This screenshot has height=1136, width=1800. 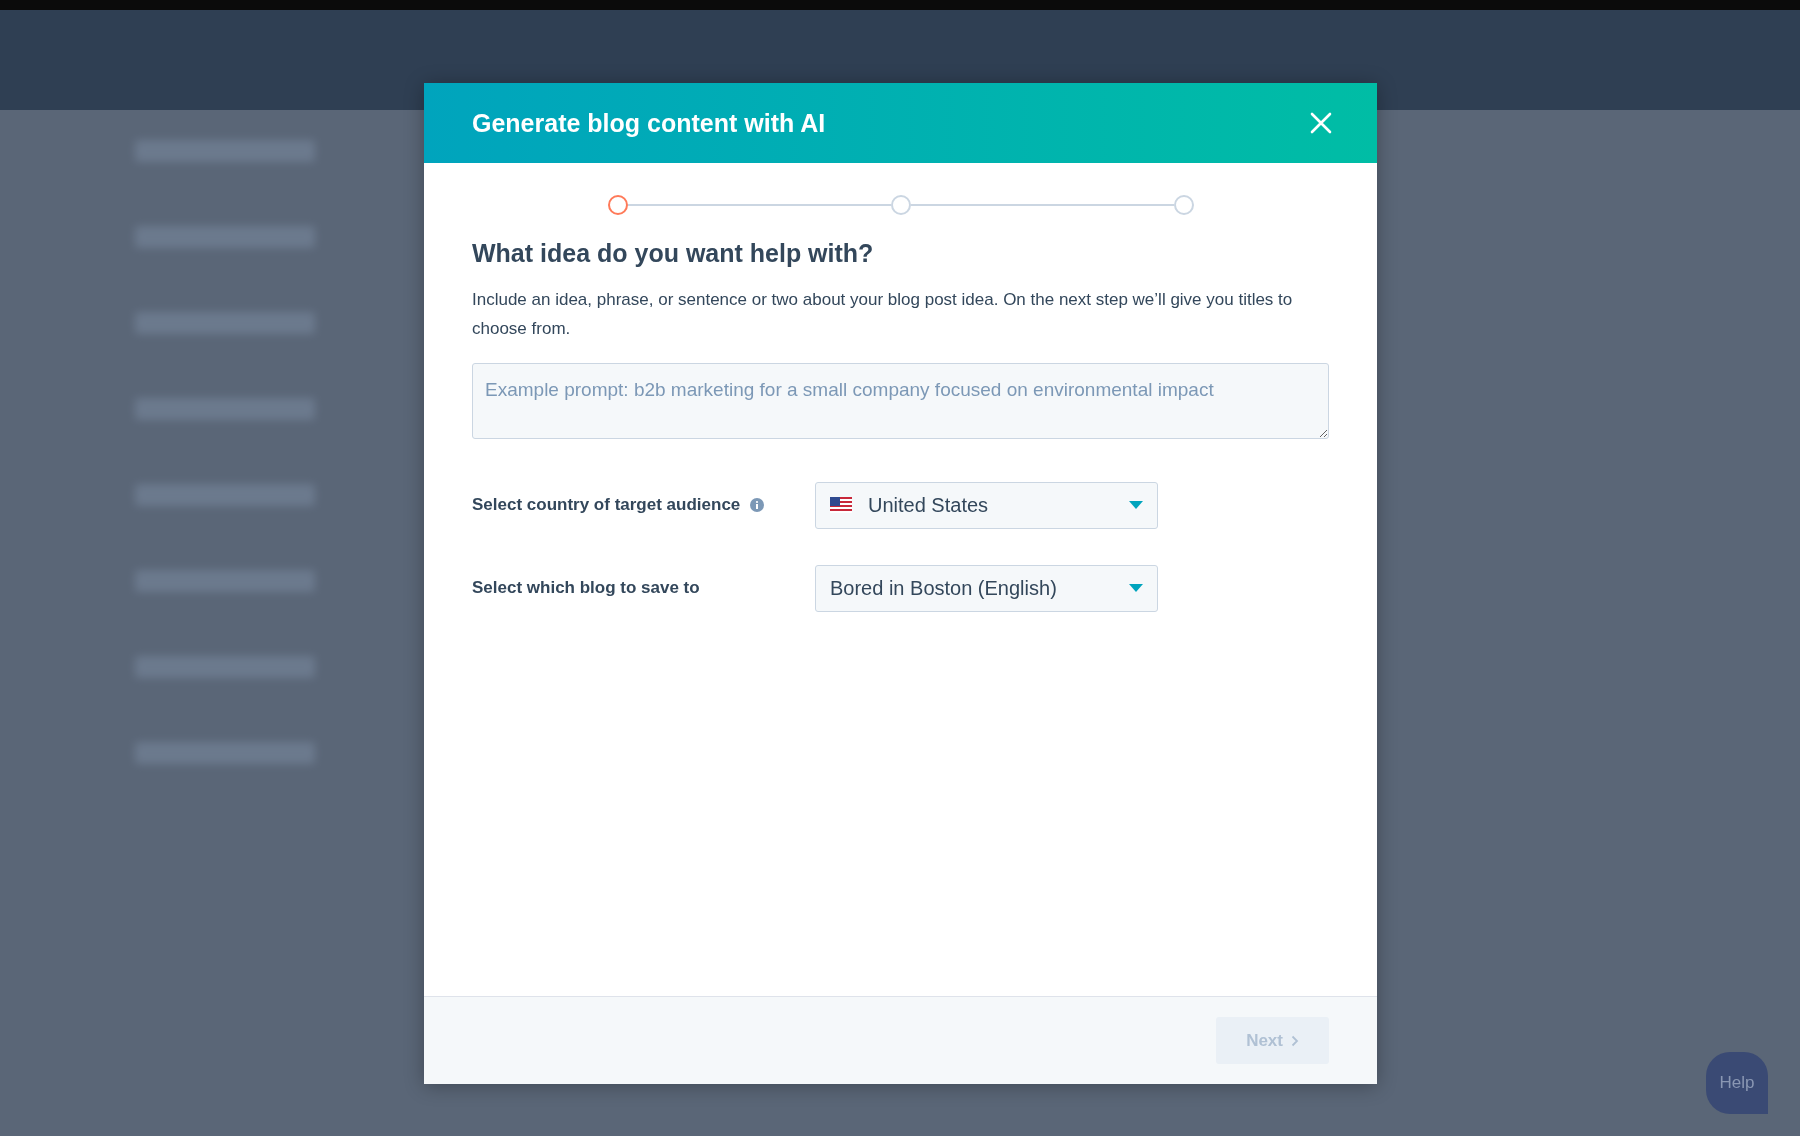 I want to click on flag-icon, so click(x=841, y=505).